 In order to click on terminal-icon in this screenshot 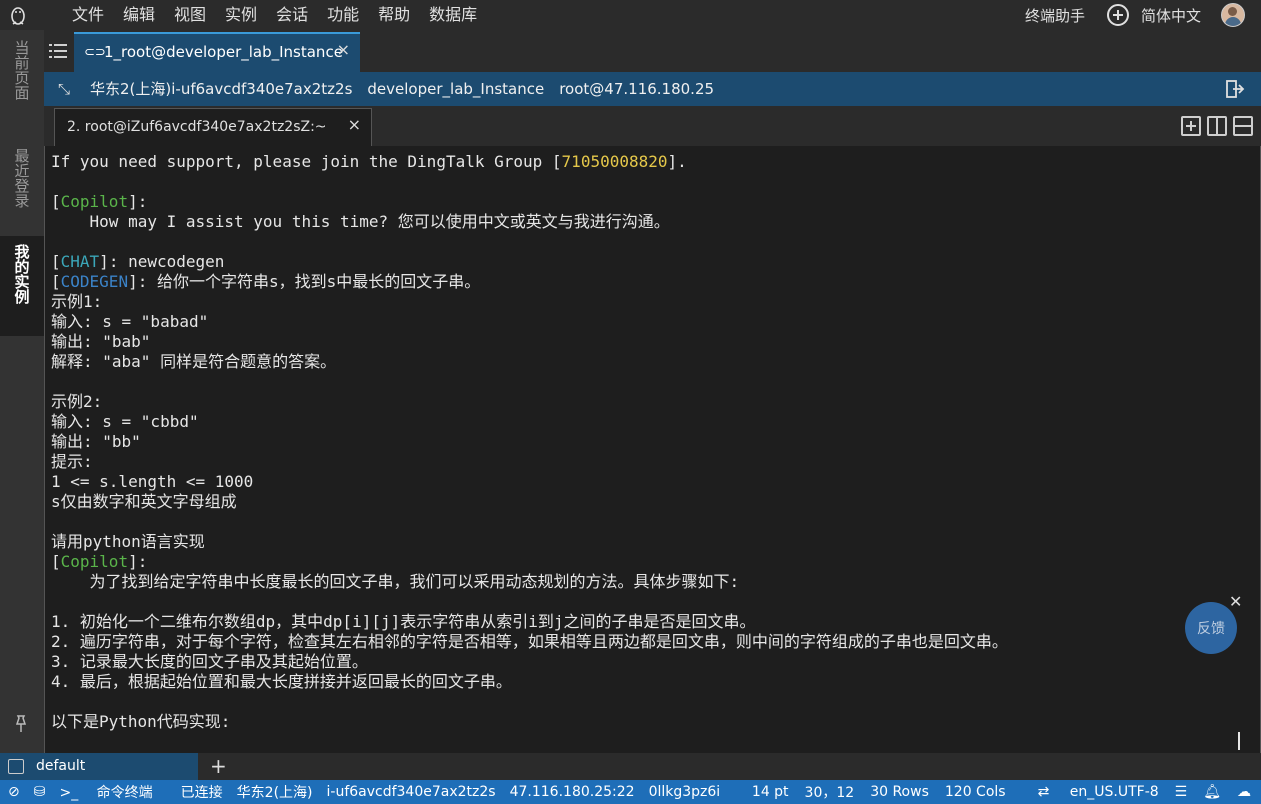, I will do `click(16, 766)`.